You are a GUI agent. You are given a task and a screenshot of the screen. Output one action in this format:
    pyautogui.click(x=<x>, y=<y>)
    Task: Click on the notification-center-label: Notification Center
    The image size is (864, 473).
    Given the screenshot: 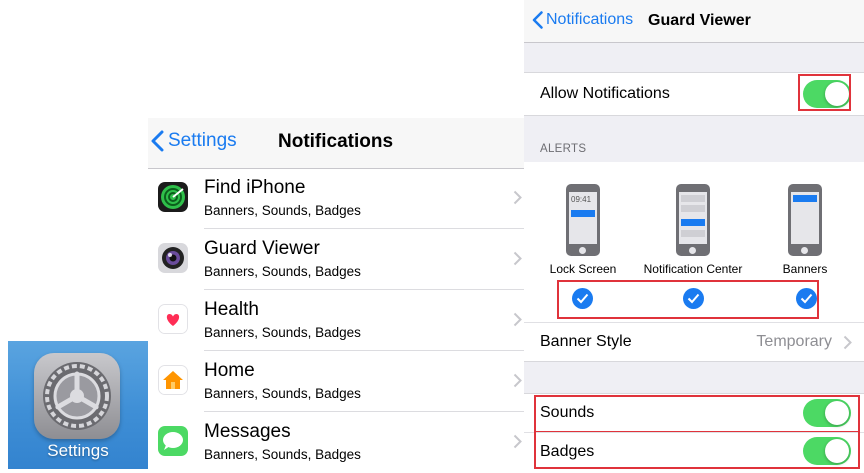 What is the action you would take?
    pyautogui.click(x=693, y=269)
    